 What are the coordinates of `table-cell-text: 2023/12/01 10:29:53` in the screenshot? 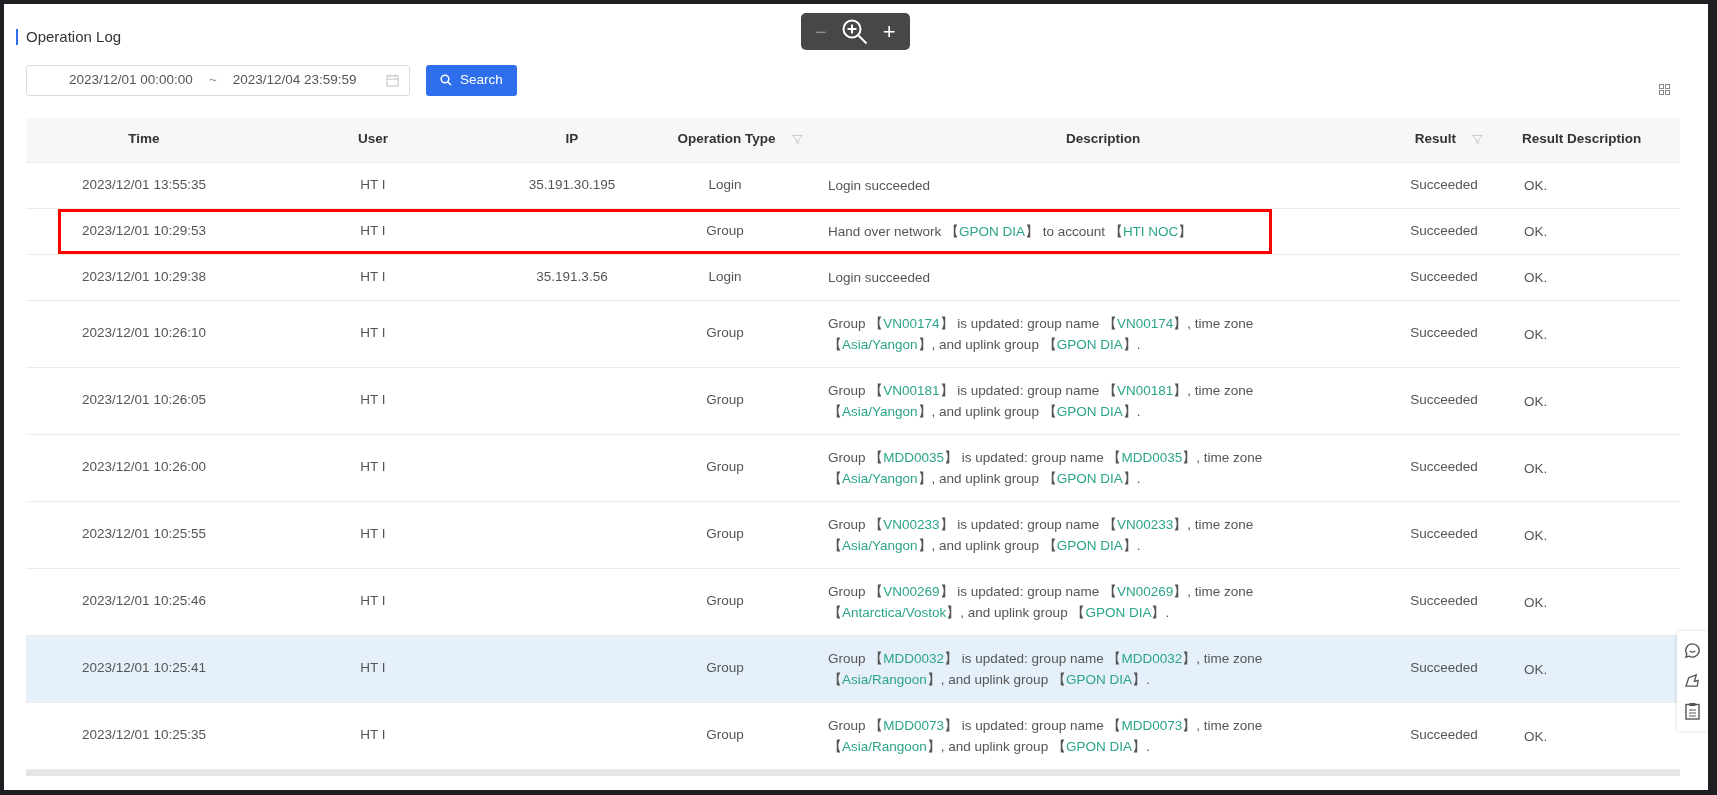 It's located at (144, 230).